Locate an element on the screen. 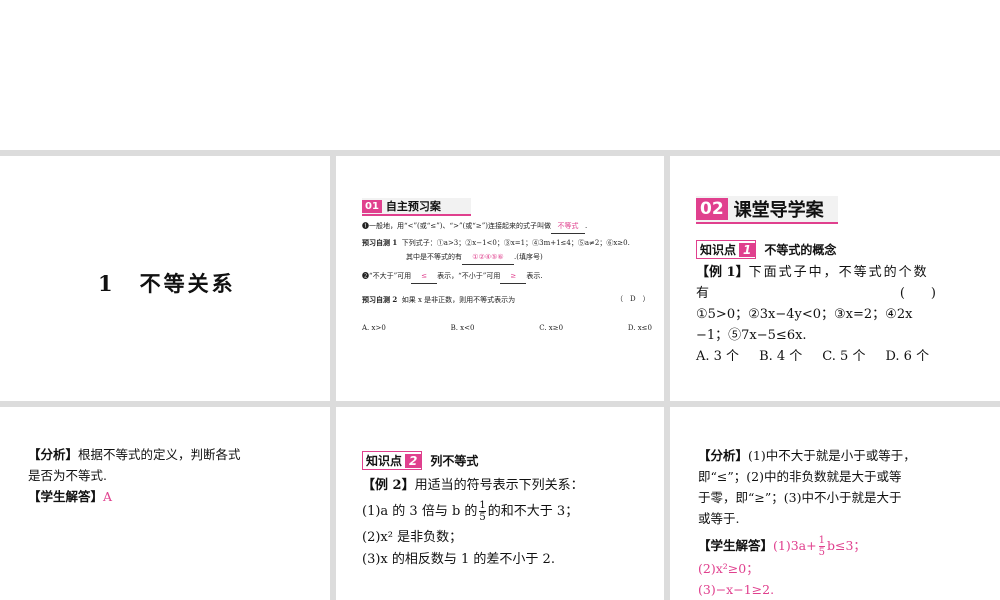  slide-analysis1-panel: 【分析】根据不等式的定义，判断各式 是否为不等式. 【学生解答】A is located at coordinates (165, 503).